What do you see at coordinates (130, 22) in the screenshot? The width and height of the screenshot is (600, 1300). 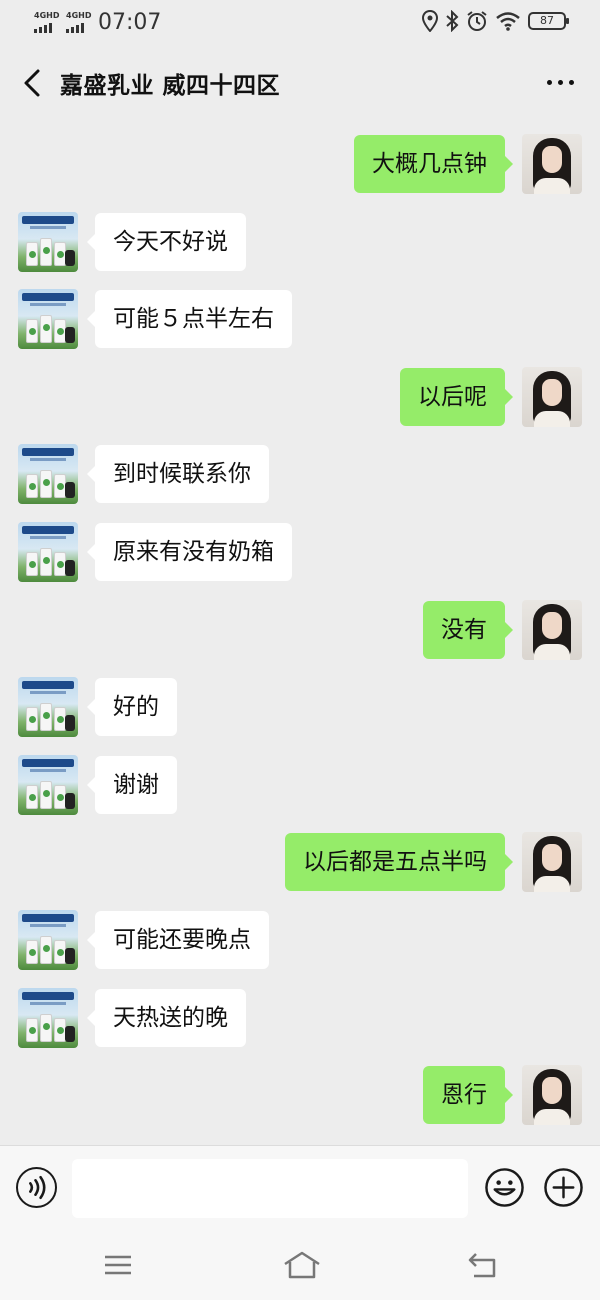 I see `status-time: 07:07` at bounding box center [130, 22].